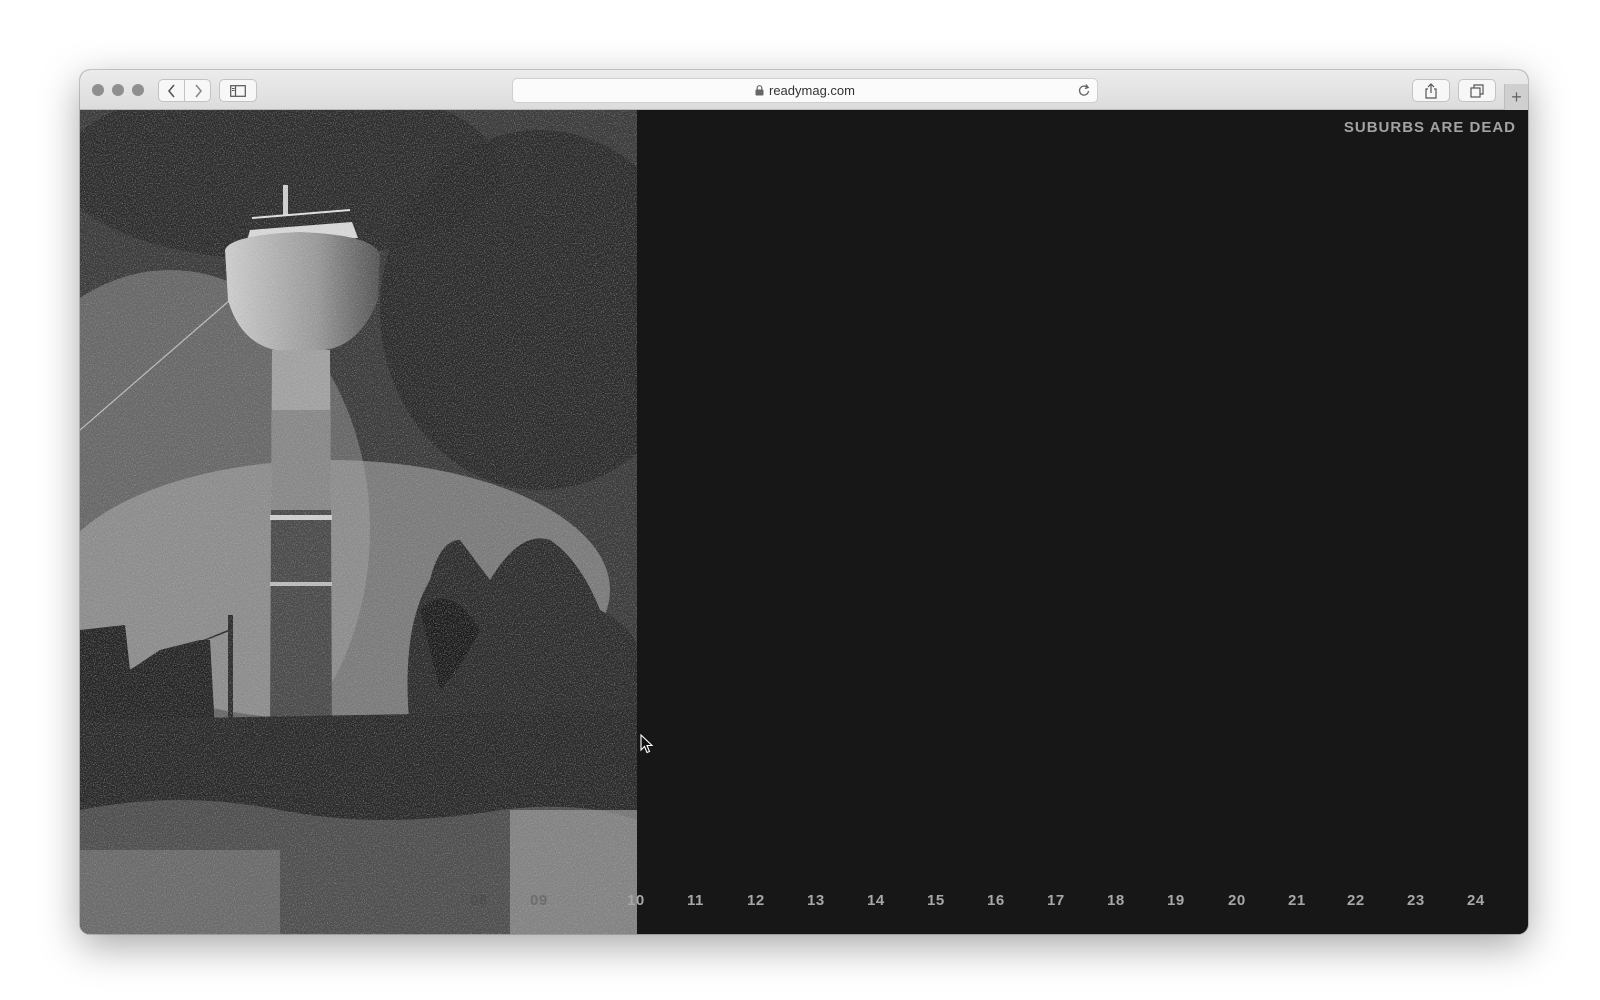  I want to click on tabs-icon, so click(1477, 90).